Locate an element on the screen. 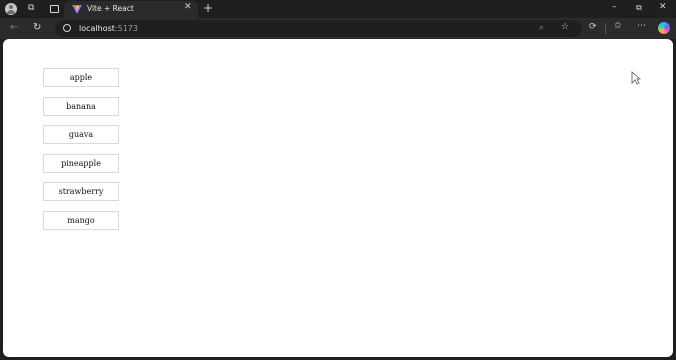  list-item: apple is located at coordinates (81, 77).